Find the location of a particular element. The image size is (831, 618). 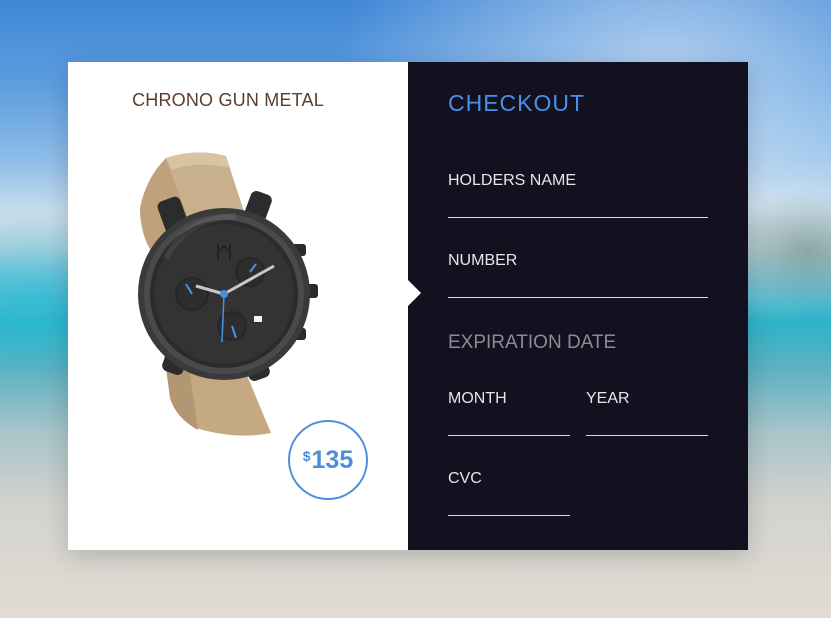

holders-name-input is located at coordinates (578, 206).